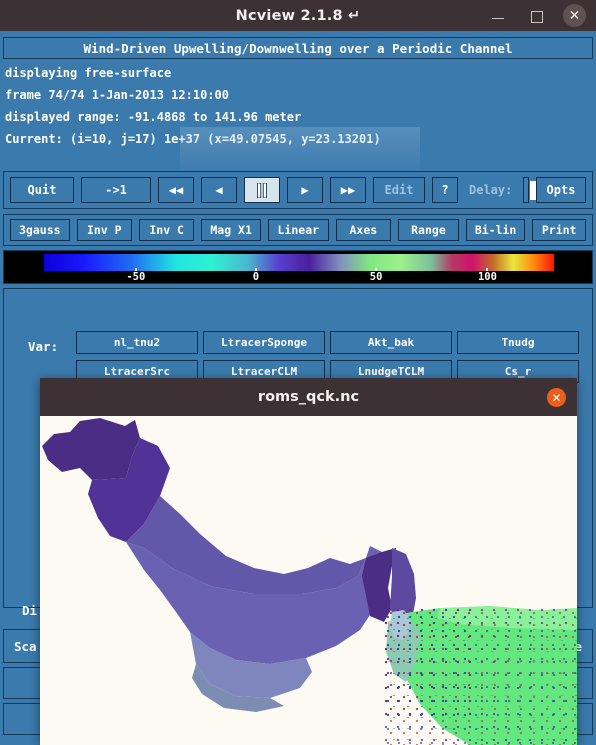  I want to click on variable-button-akt_bak: Akt_bak, so click(391, 342).